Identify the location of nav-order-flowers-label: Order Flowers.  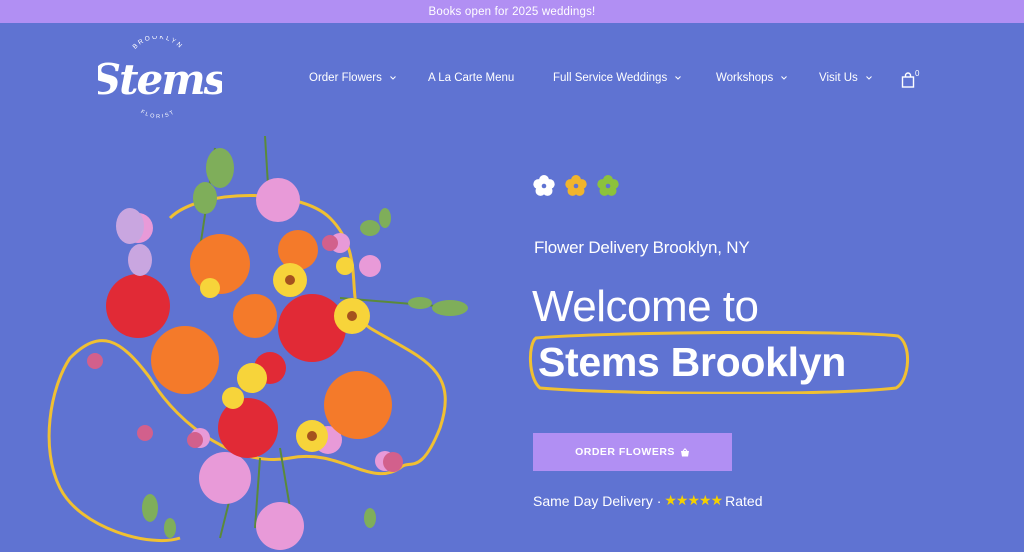
(345, 78).